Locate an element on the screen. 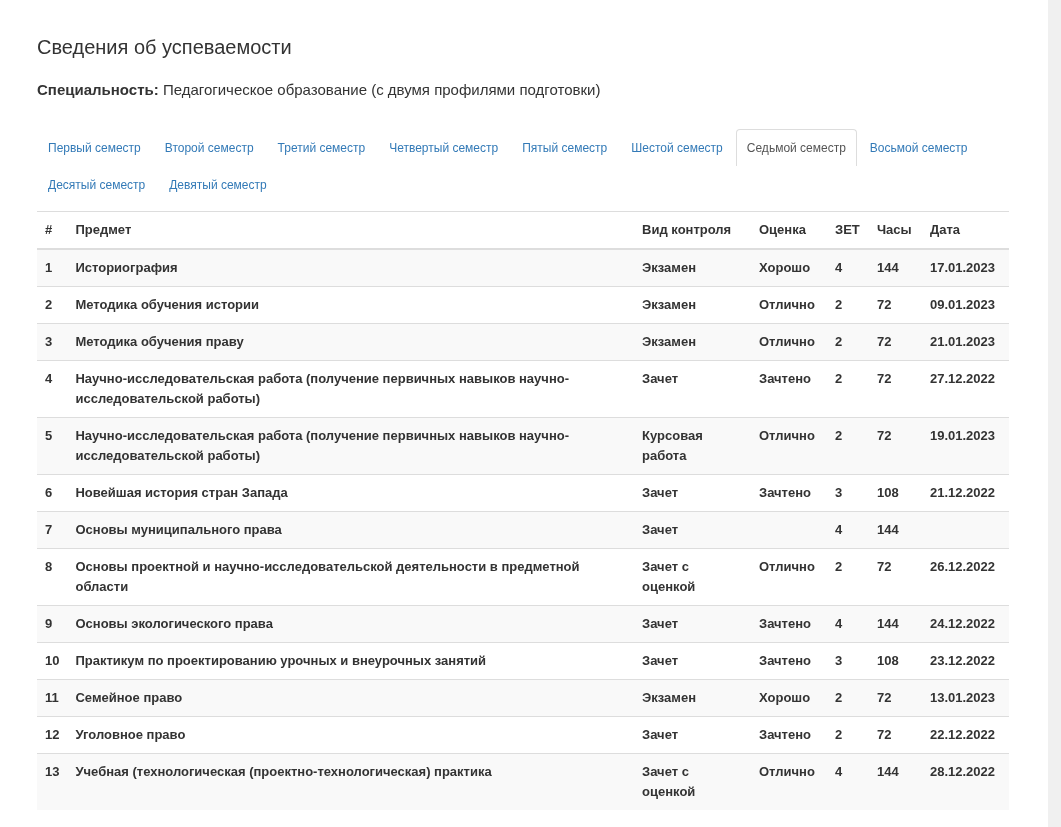 Image resolution: width=1061 pixels, height=827 pixels. table-cell: Курсовая работа is located at coordinates (692, 446).